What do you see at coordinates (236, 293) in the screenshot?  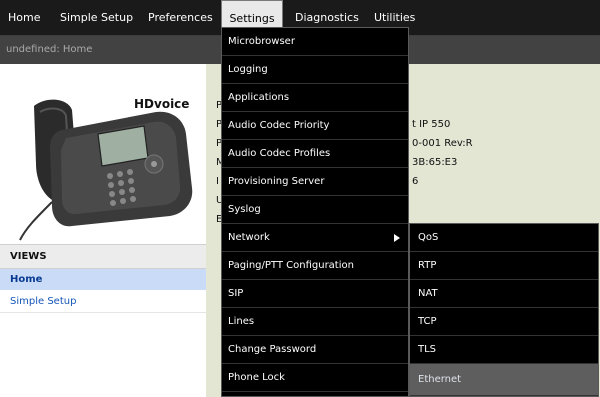 I see `menu-item-label: SIP` at bounding box center [236, 293].